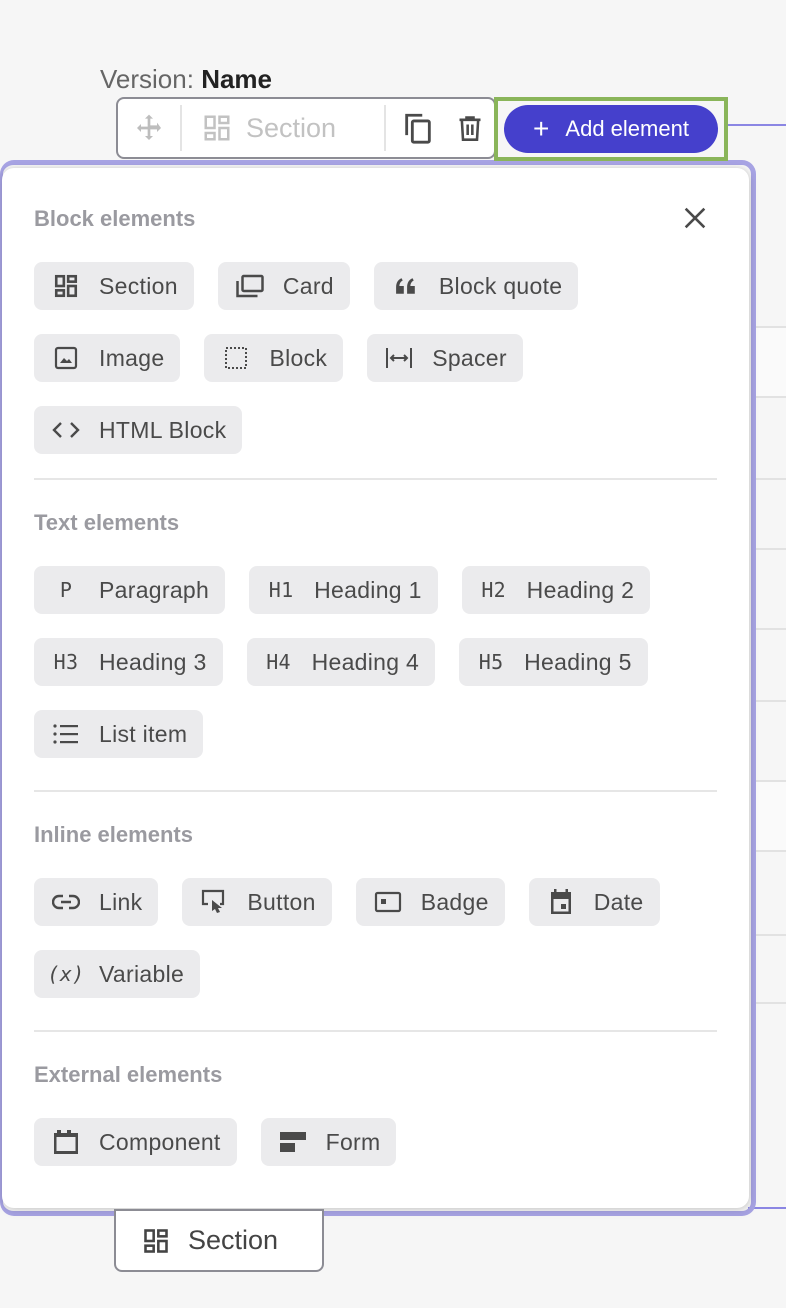  I want to click on chip-list-item: List item, so click(119, 734).